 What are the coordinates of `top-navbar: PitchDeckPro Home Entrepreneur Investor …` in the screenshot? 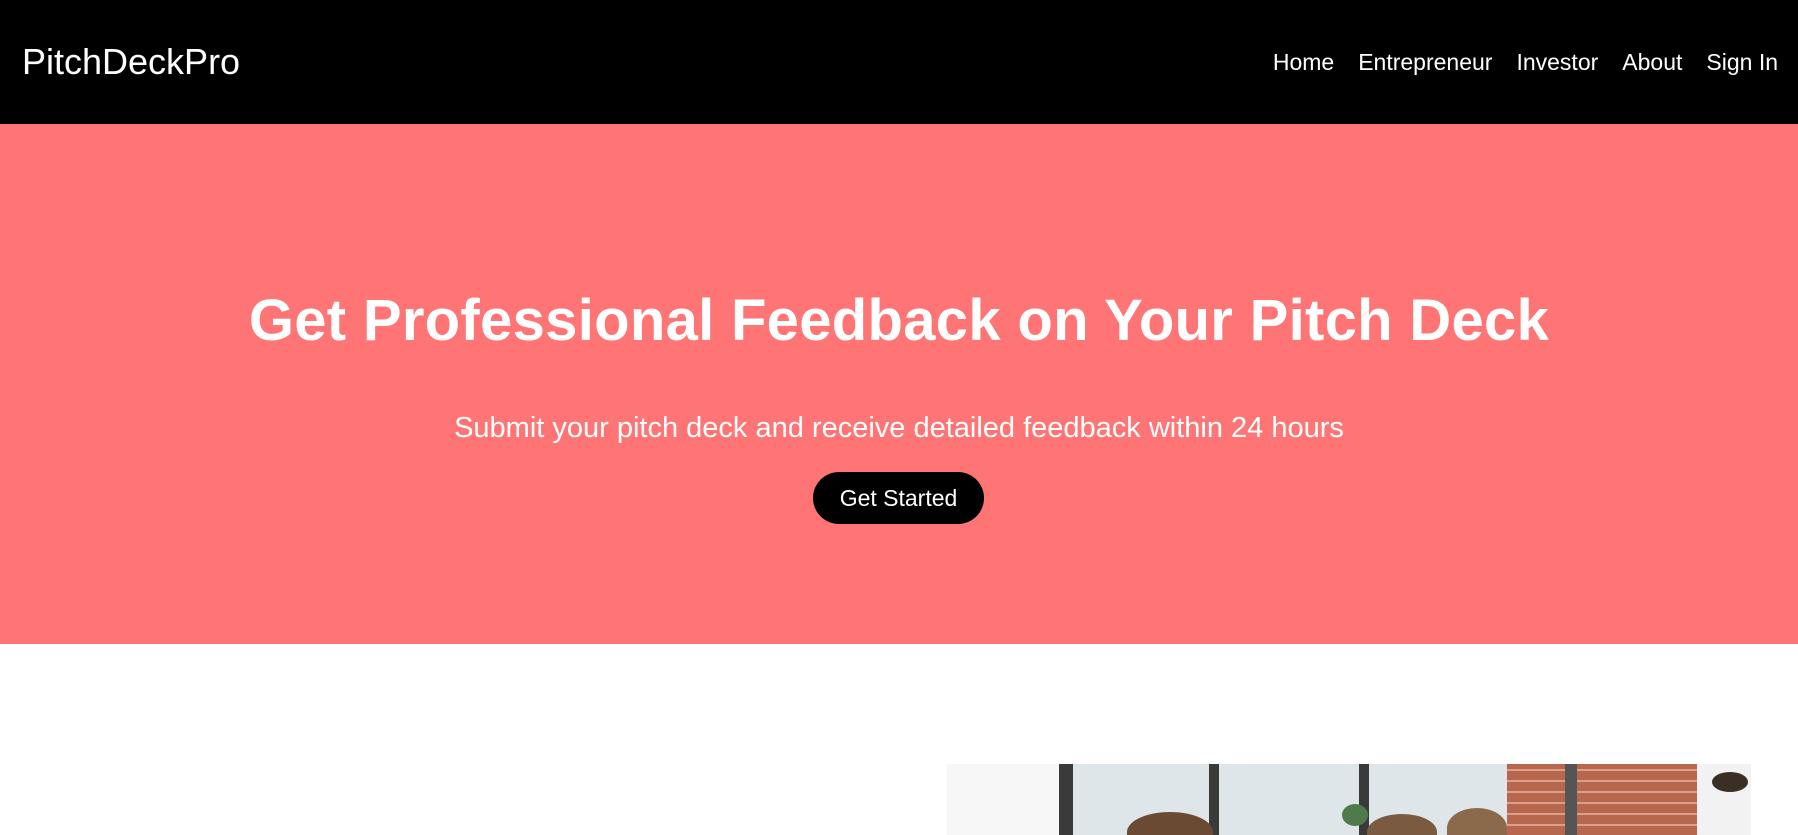 It's located at (899, 62).